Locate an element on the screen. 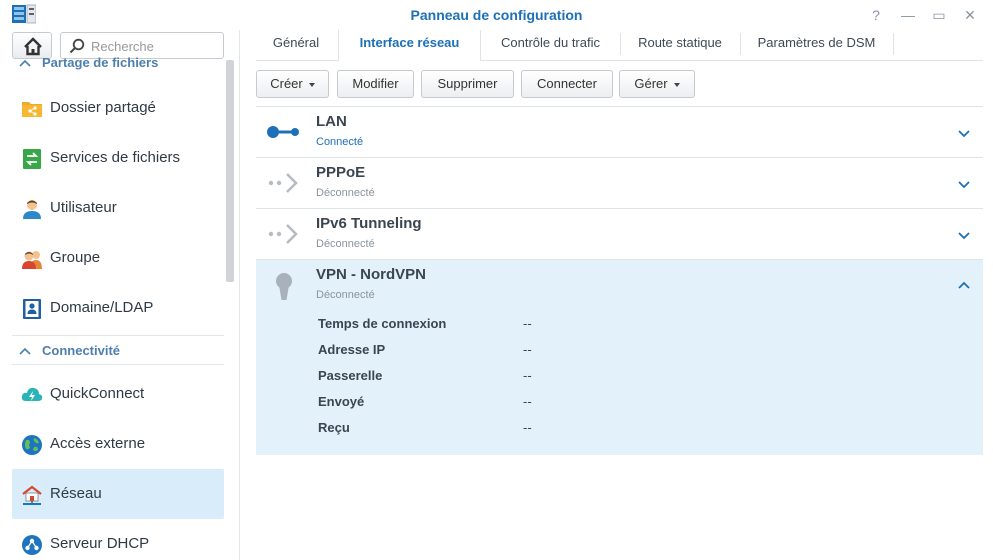 The height and width of the screenshot is (560, 993). tab-dsm-settings: Paramètres de DSM is located at coordinates (816, 45).